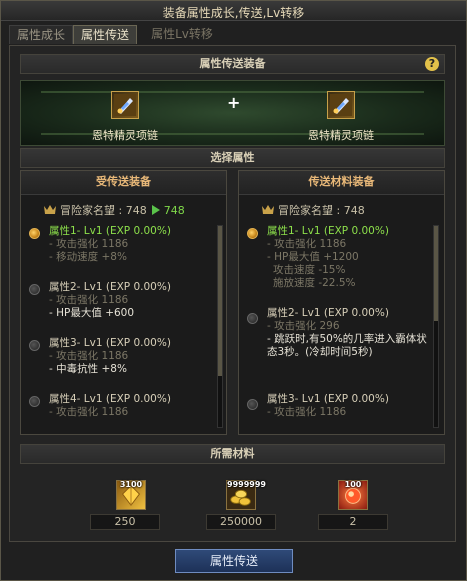 The height and width of the screenshot is (581, 467). I want to click on source-item-name: 恩特精灵项链, so click(341, 135).